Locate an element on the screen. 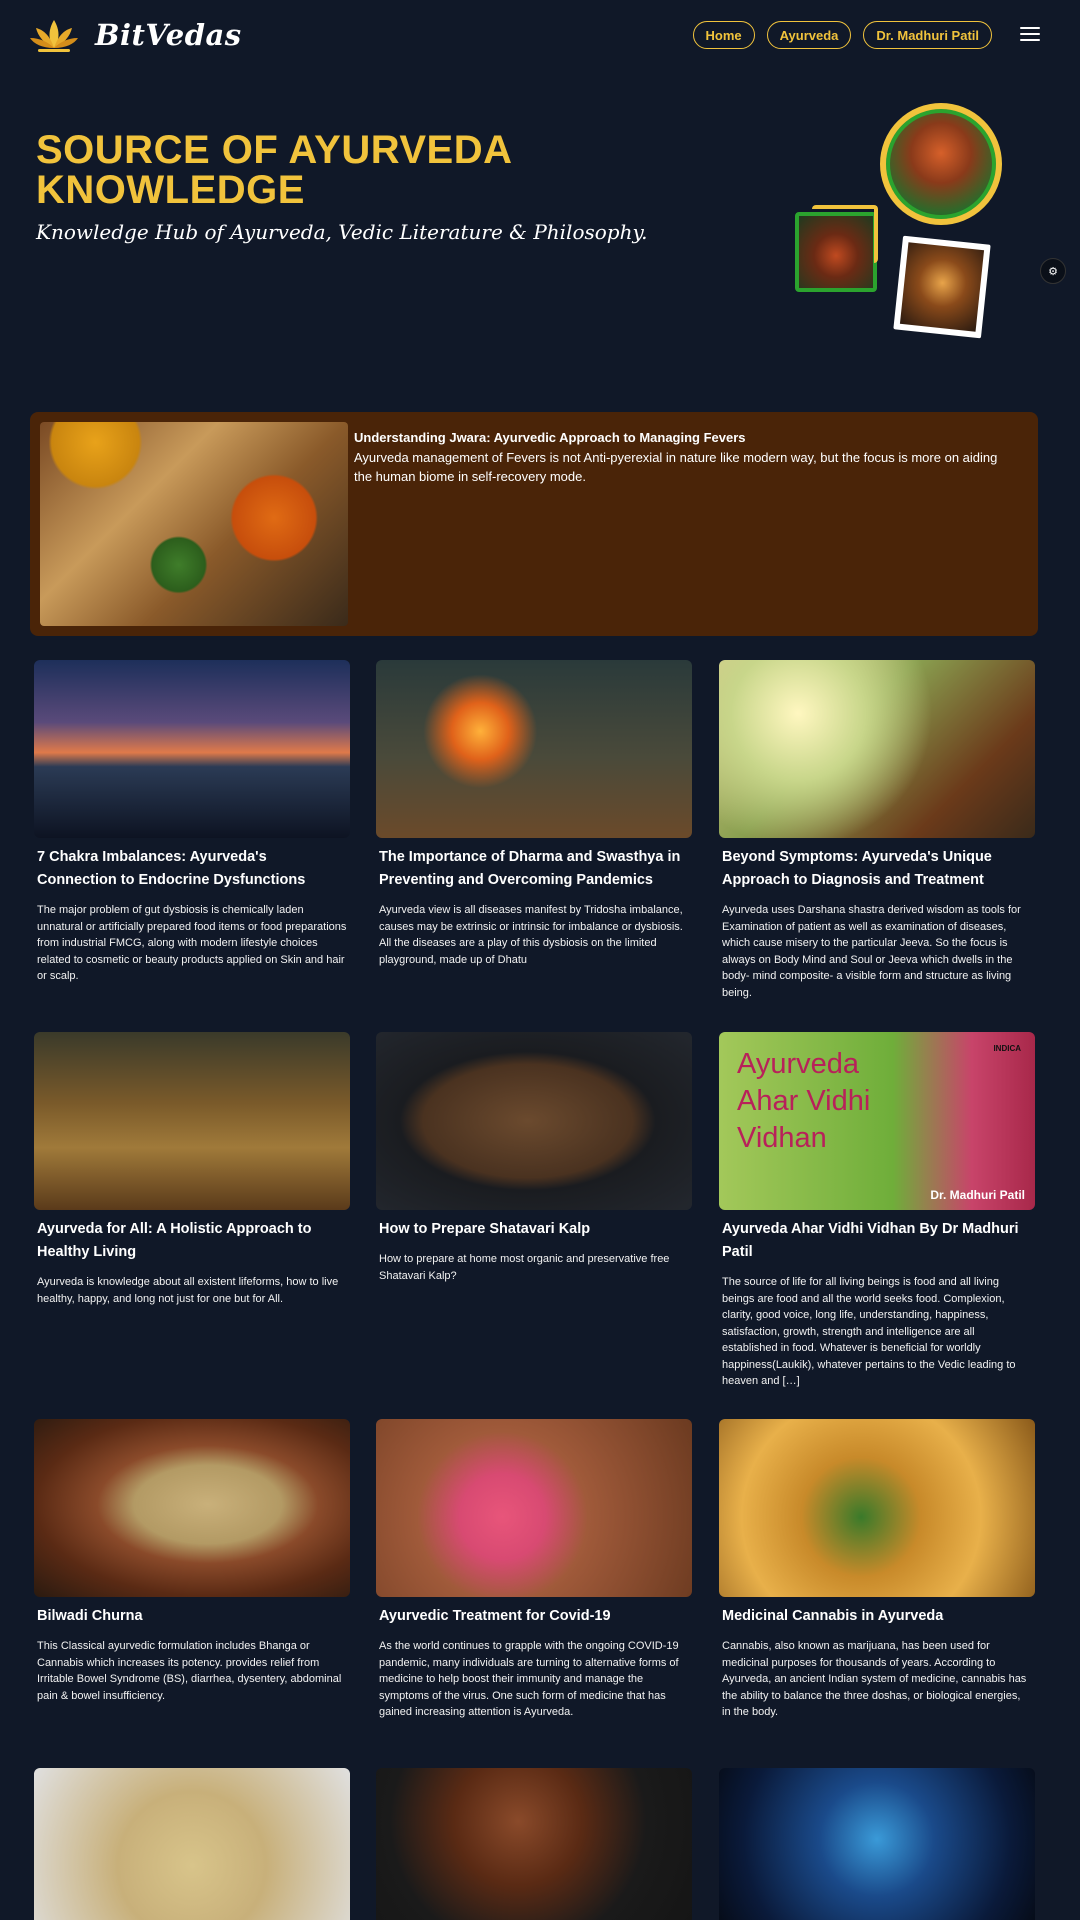 This screenshot has height=1920, width=1080. post-title: Ayurvedic Treatment for Covid-19 is located at coordinates (534, 1616).